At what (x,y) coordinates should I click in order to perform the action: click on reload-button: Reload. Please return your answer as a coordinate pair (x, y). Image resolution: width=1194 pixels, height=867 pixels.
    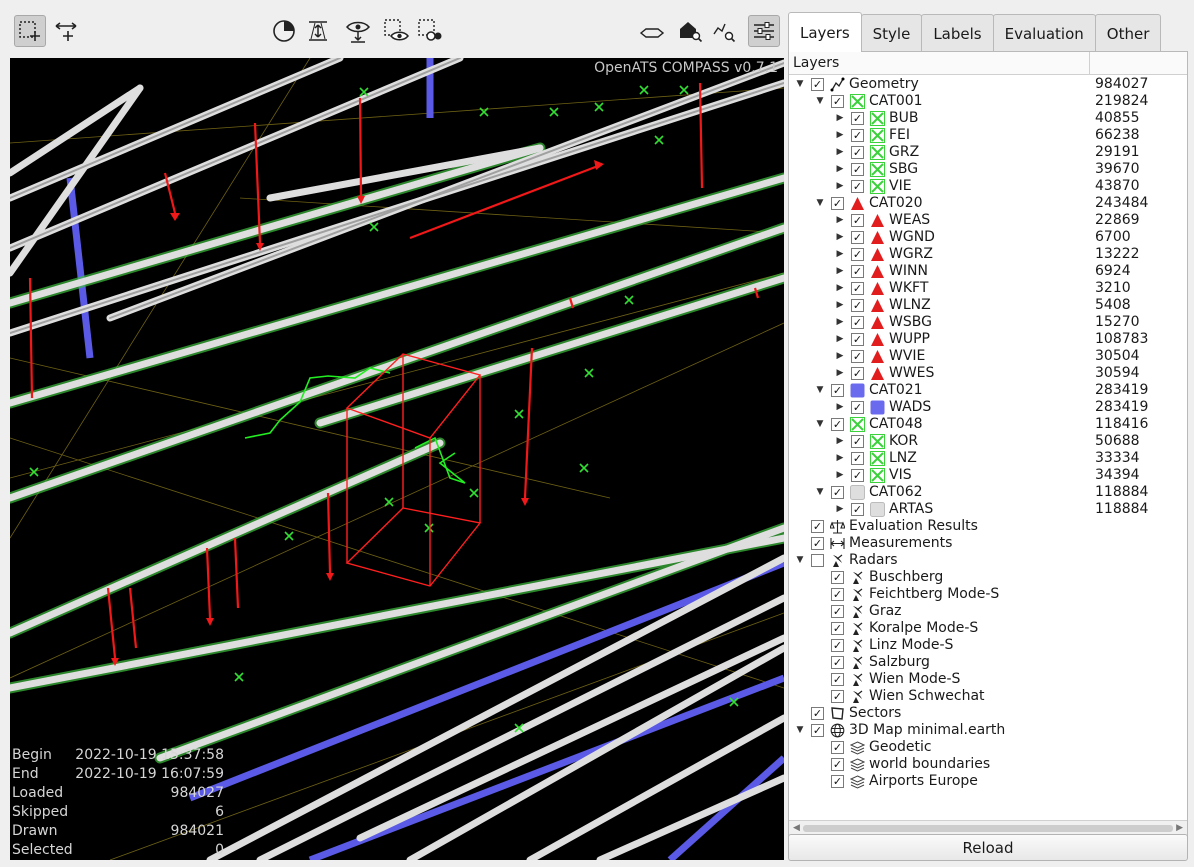
    Looking at the image, I should click on (988, 847).